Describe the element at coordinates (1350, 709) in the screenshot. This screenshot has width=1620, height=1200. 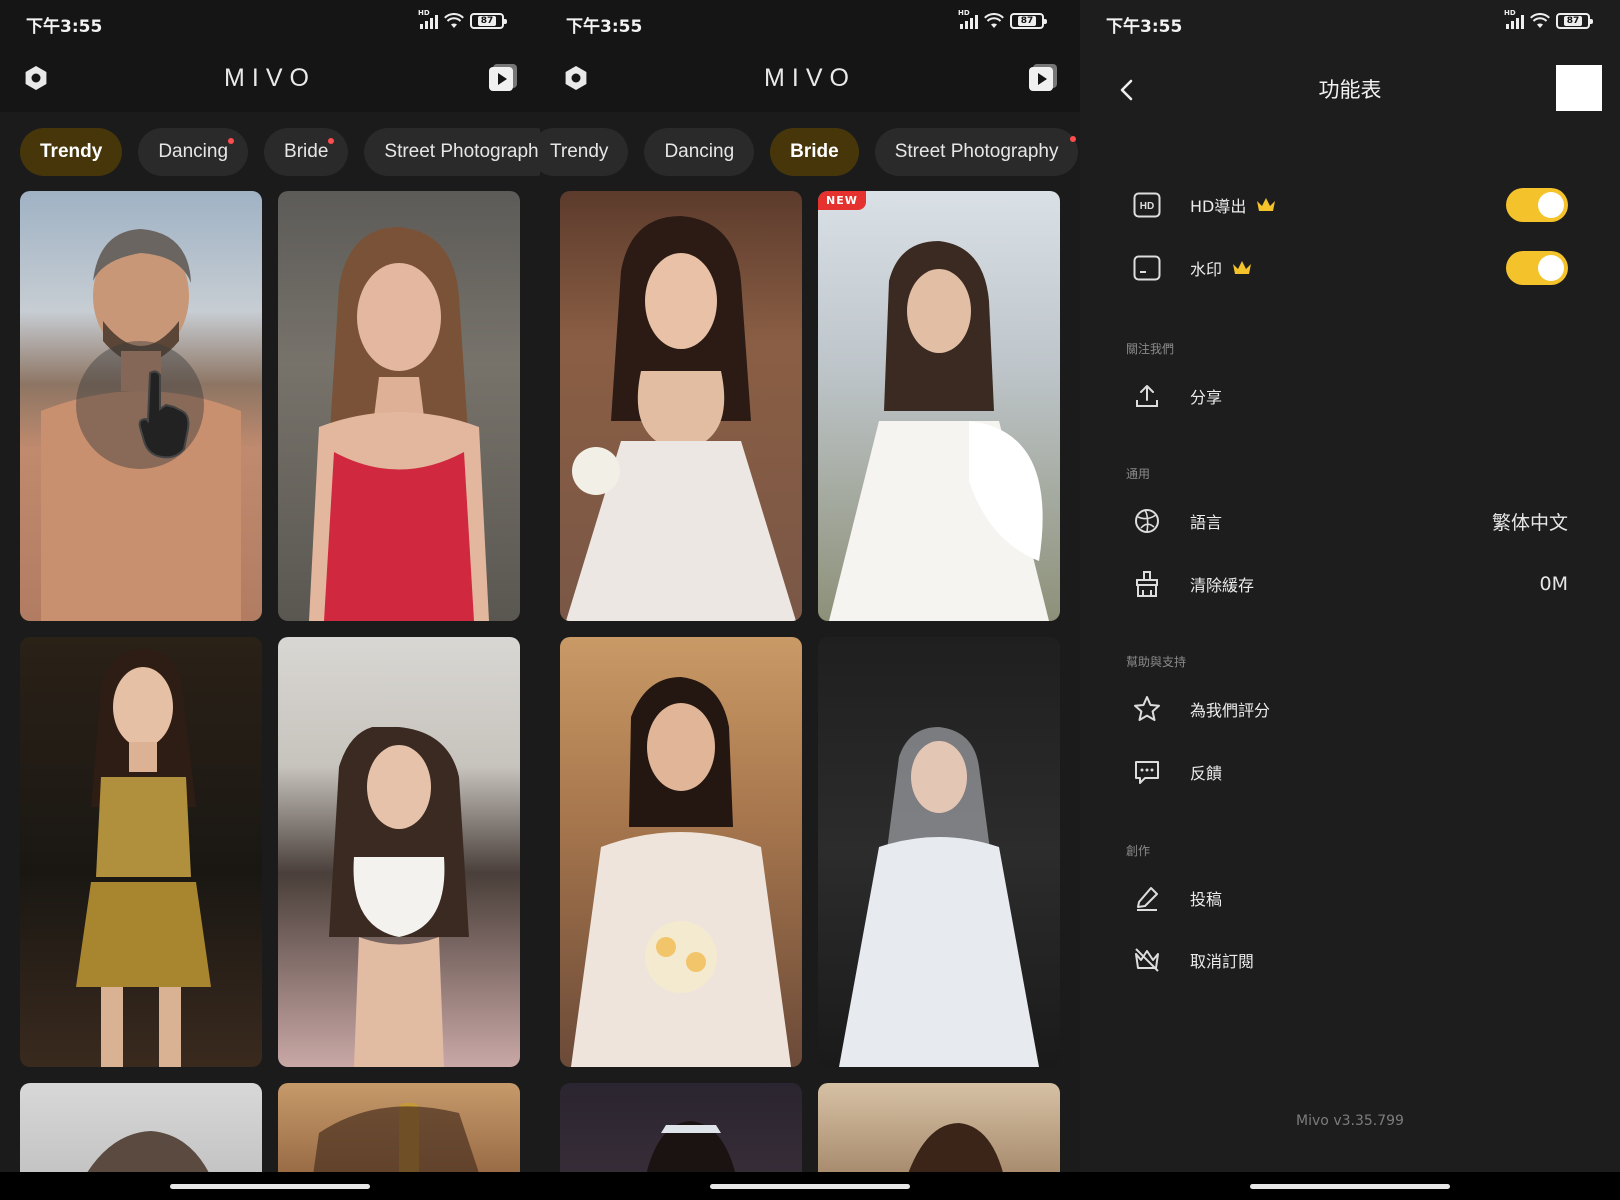
I see `rate-us-row: 為我們評分` at that location.